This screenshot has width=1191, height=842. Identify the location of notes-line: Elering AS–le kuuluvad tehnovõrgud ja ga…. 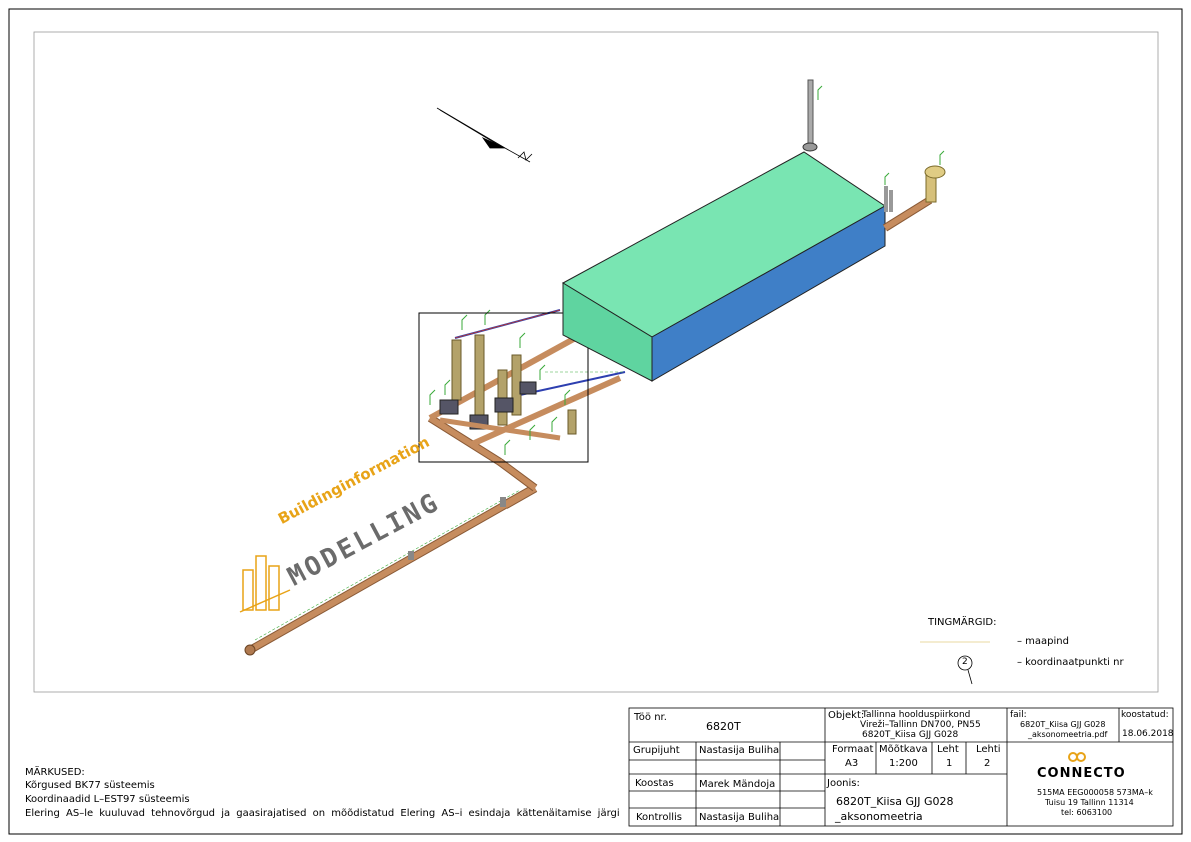
(322, 813).